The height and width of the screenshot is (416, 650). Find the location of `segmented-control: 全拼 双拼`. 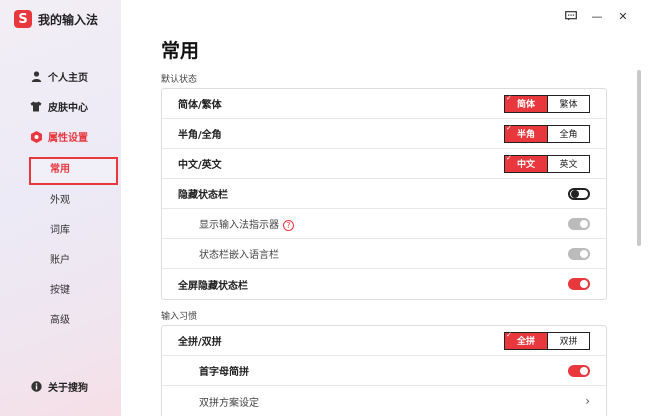

segmented-control: 全拼 双拼 is located at coordinates (547, 340).